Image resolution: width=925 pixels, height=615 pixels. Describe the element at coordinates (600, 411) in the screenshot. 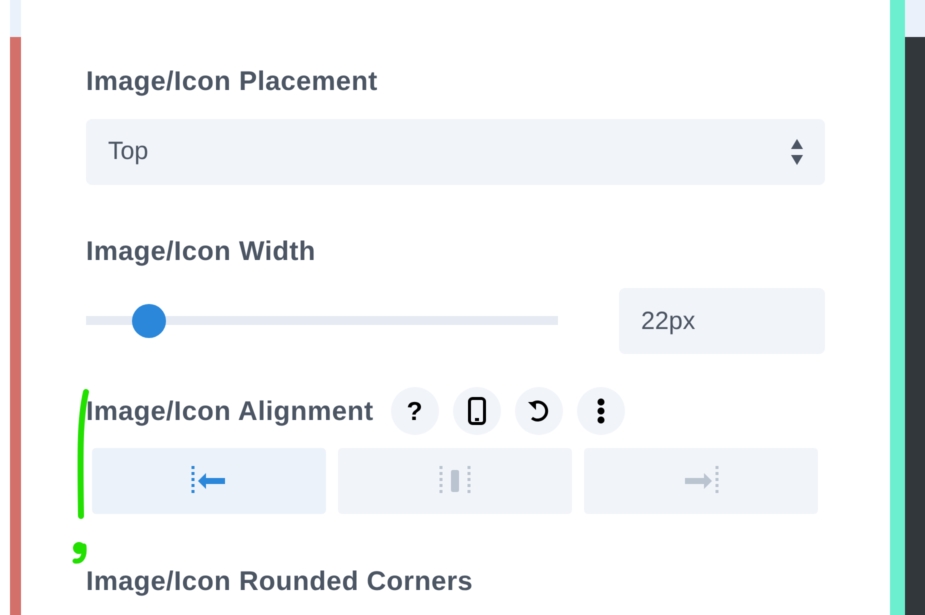

I see `more-icon` at that location.